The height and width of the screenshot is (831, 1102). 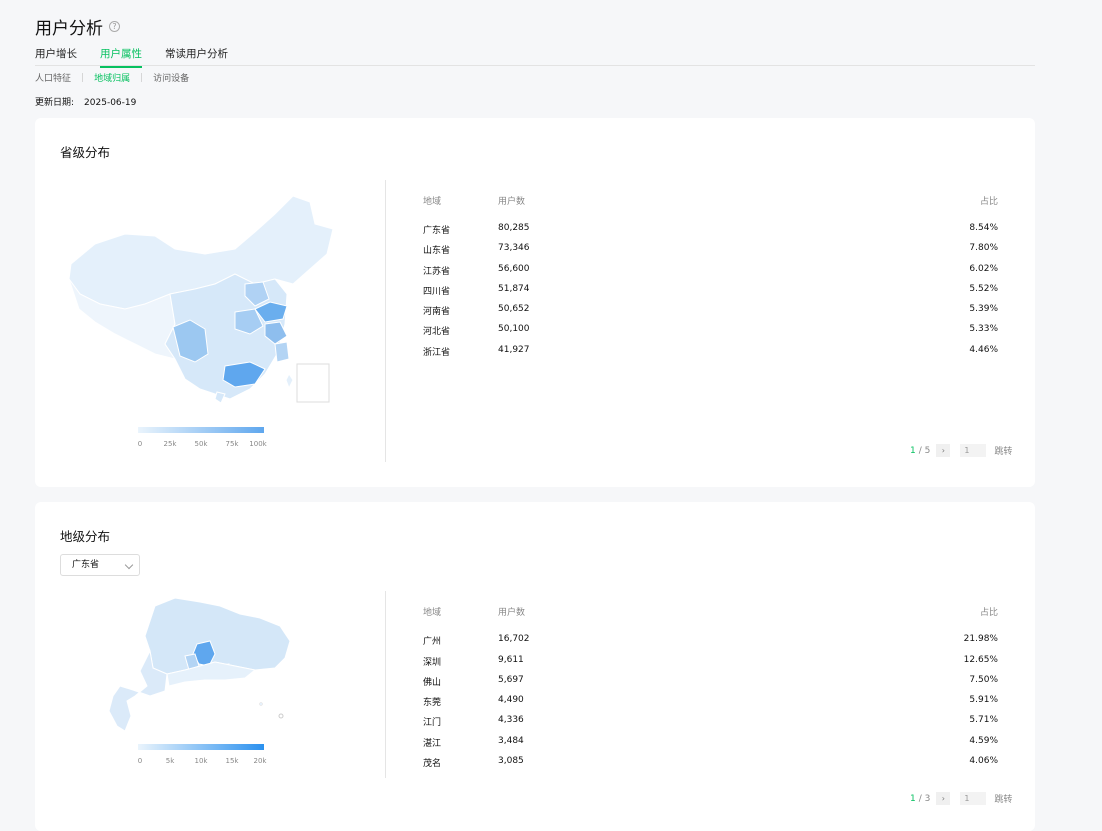 What do you see at coordinates (983, 289) in the screenshot?
I see `cell-share: 5.52%` at bounding box center [983, 289].